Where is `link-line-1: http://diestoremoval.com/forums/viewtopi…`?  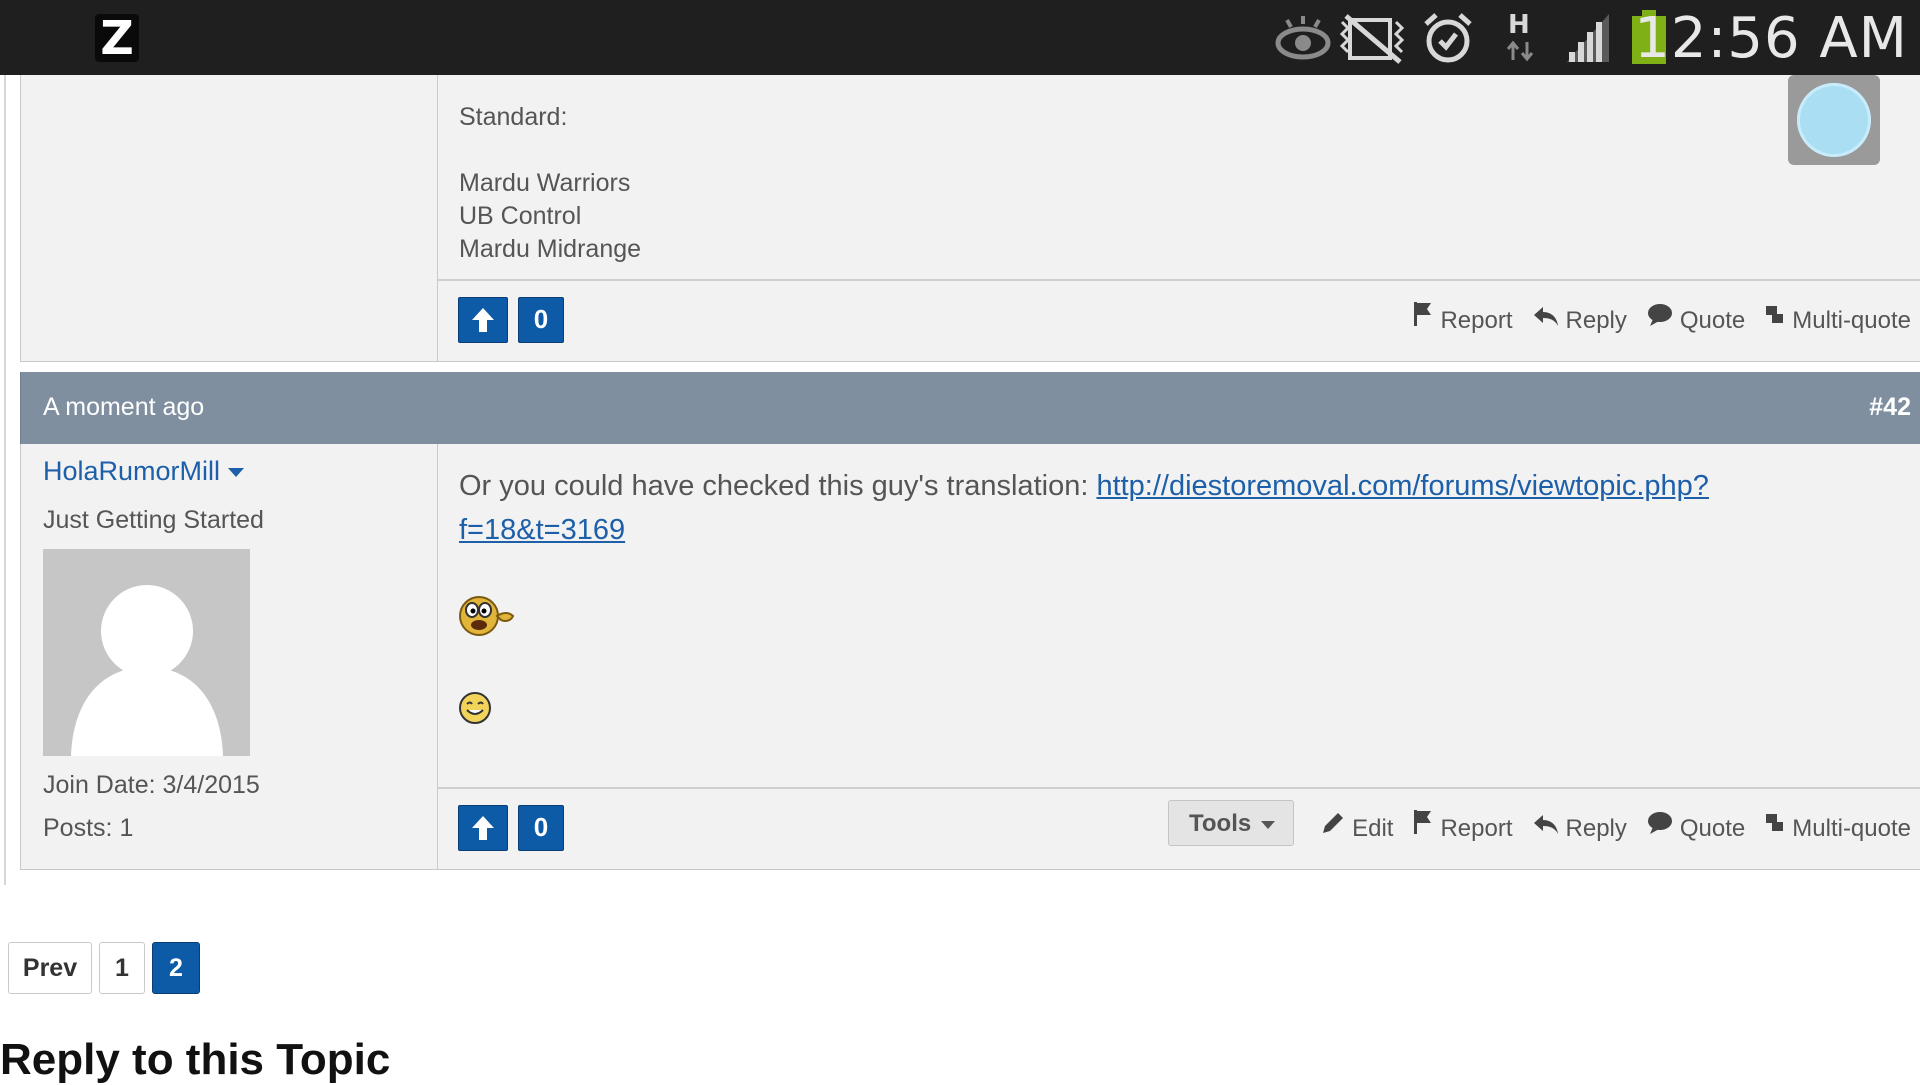
link-line-1: http://diestoremoval.com/forums/viewtopi… is located at coordinates (1402, 486).